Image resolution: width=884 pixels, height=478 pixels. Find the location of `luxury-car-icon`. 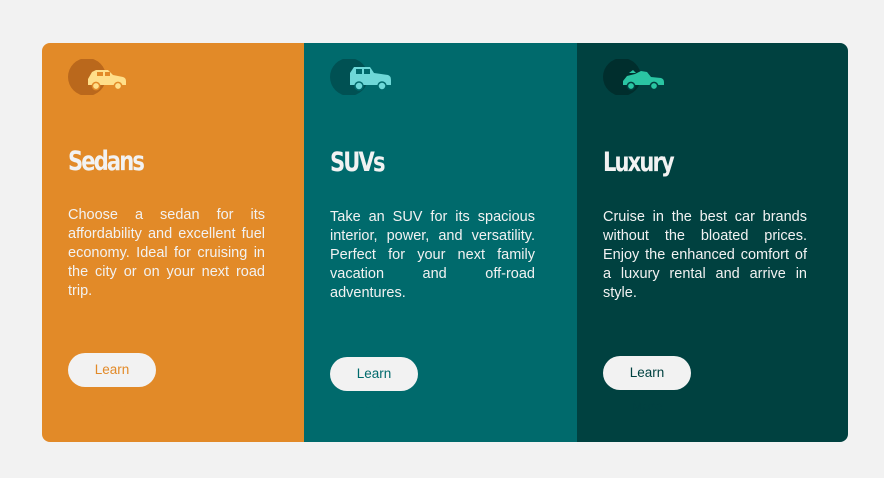

luxury-car-icon is located at coordinates (635, 77).